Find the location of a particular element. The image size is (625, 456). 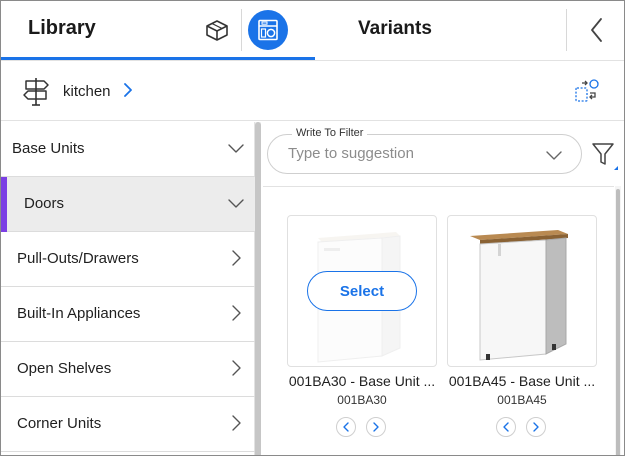

product-code: 001BA45 is located at coordinates (522, 400).